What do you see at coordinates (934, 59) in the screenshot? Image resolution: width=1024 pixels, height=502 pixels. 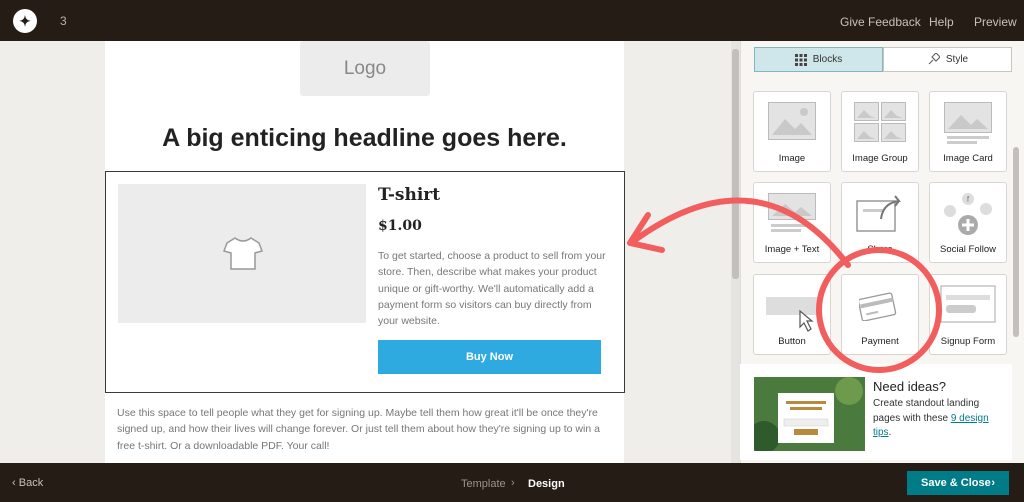 I see `paint-icon` at bounding box center [934, 59].